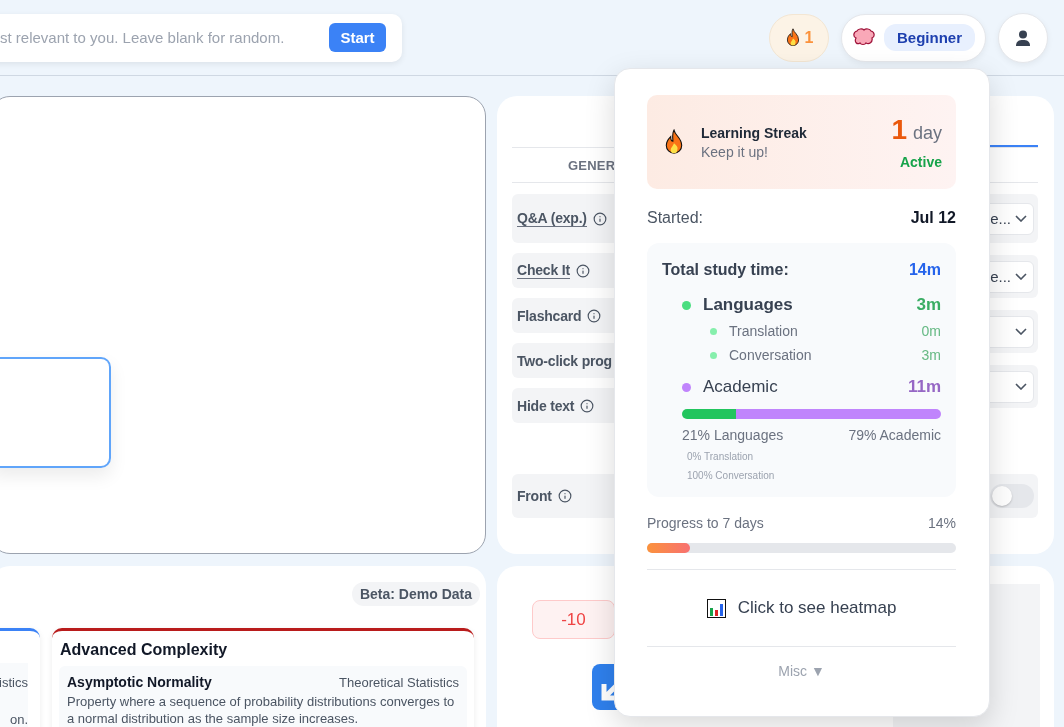  Describe the element at coordinates (14, 682) in the screenshot. I see `concept-text: istics` at that location.